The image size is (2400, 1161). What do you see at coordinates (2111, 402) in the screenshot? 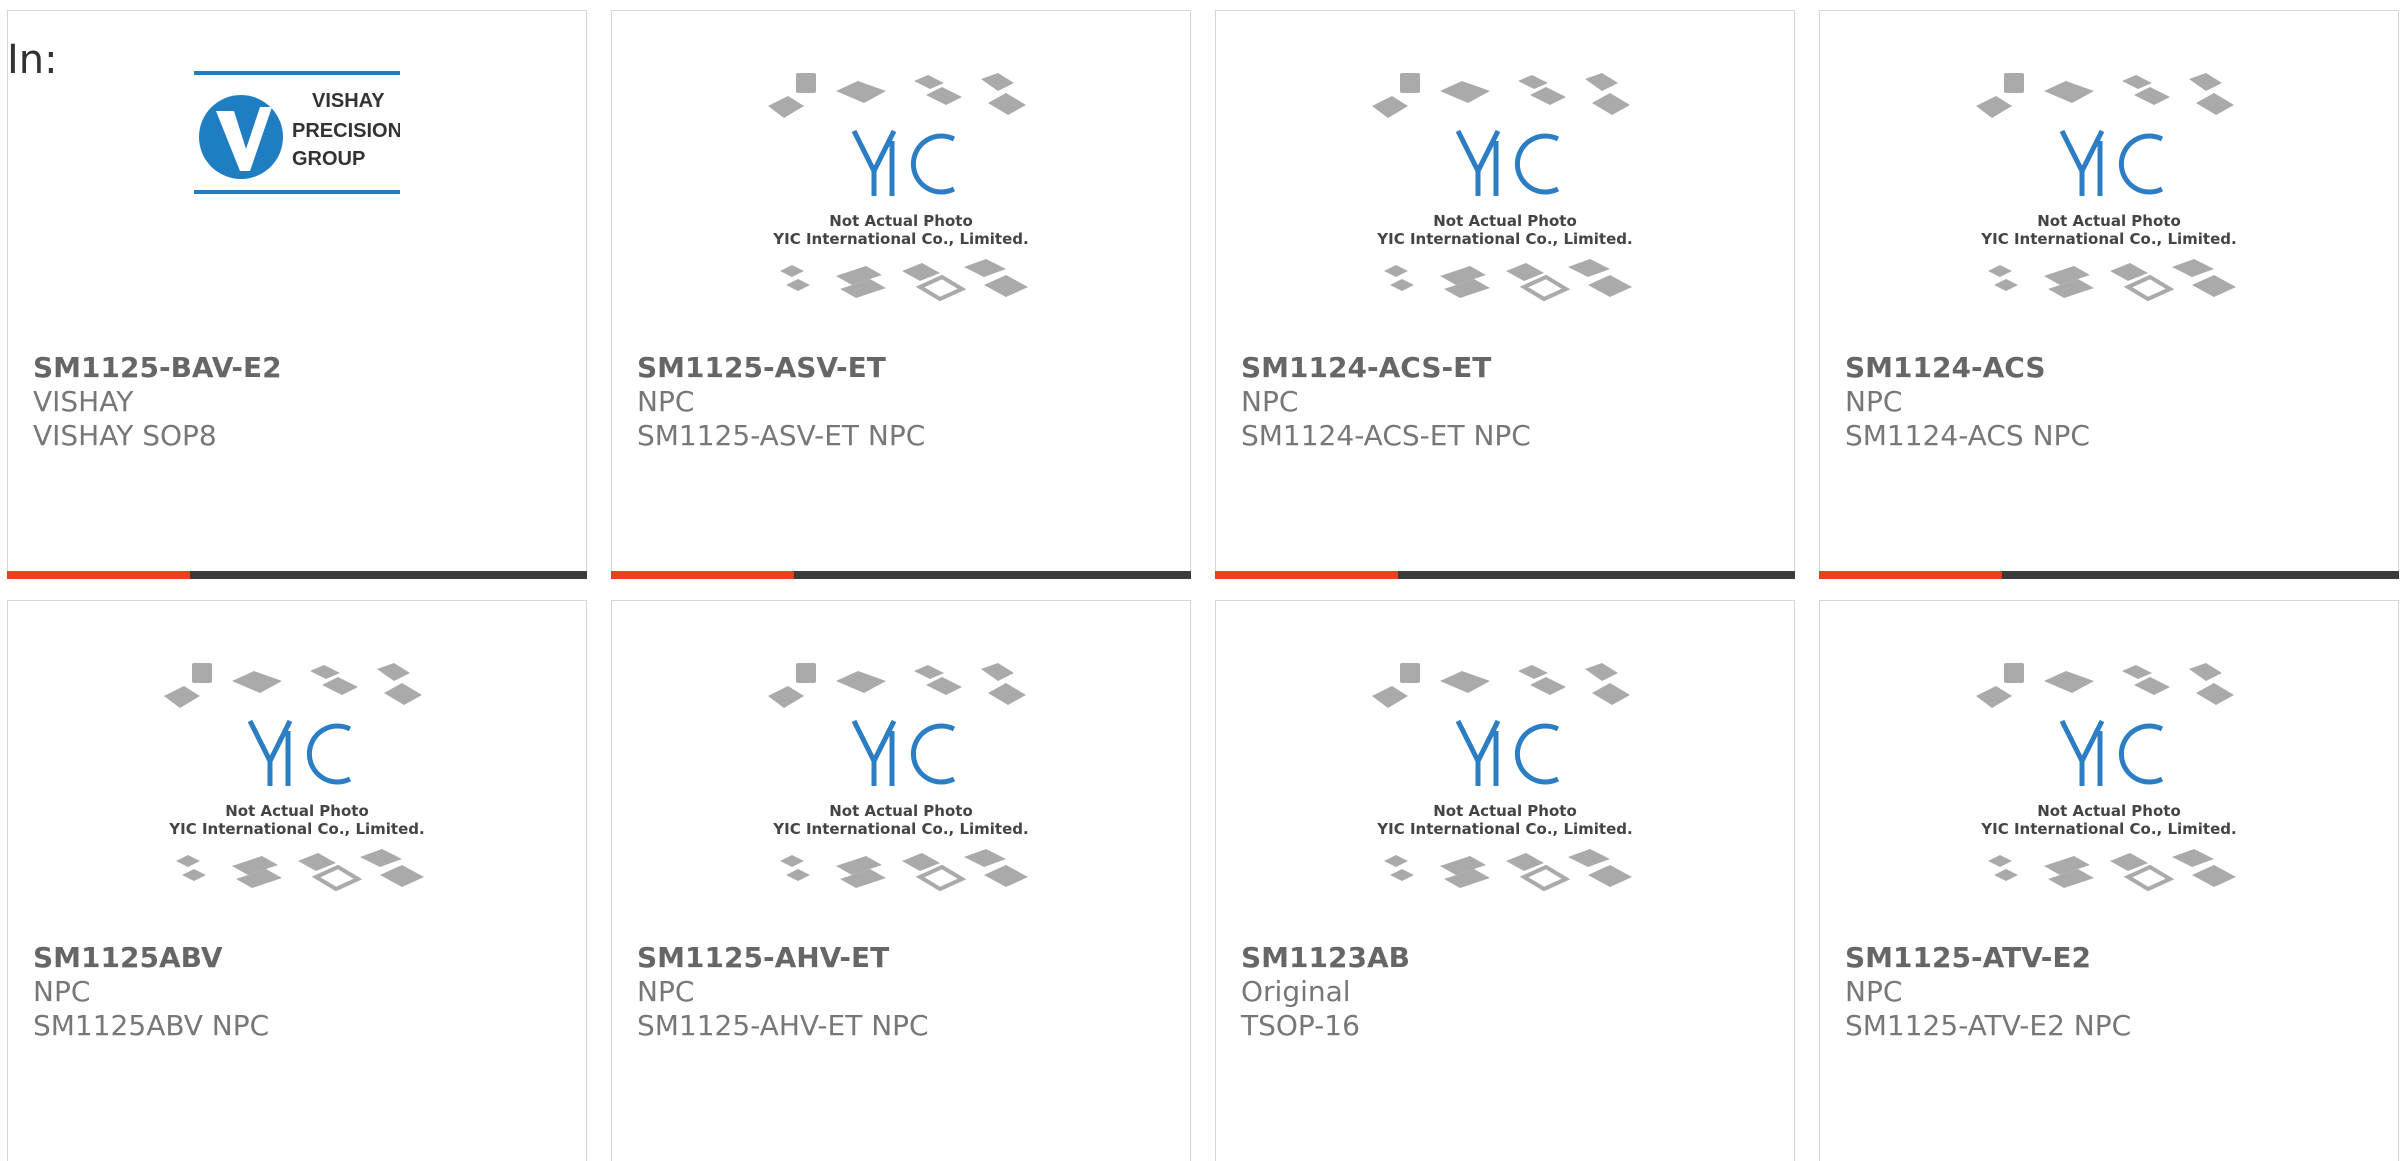
I see `product-info: SM1124-ACS NPC SM1124-ACS NPC` at bounding box center [2111, 402].